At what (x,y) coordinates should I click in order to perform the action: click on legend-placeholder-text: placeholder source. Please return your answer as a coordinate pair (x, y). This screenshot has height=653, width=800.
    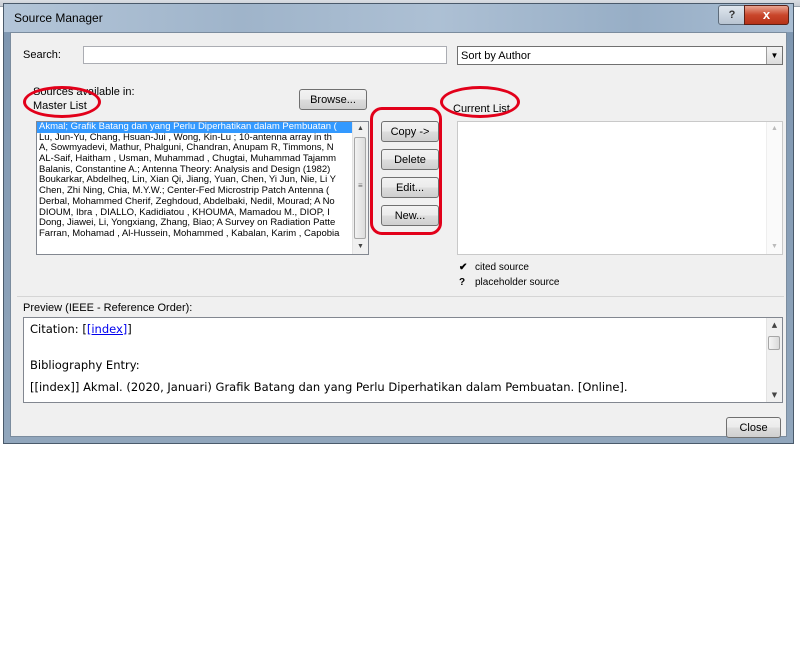
    Looking at the image, I should click on (517, 282).